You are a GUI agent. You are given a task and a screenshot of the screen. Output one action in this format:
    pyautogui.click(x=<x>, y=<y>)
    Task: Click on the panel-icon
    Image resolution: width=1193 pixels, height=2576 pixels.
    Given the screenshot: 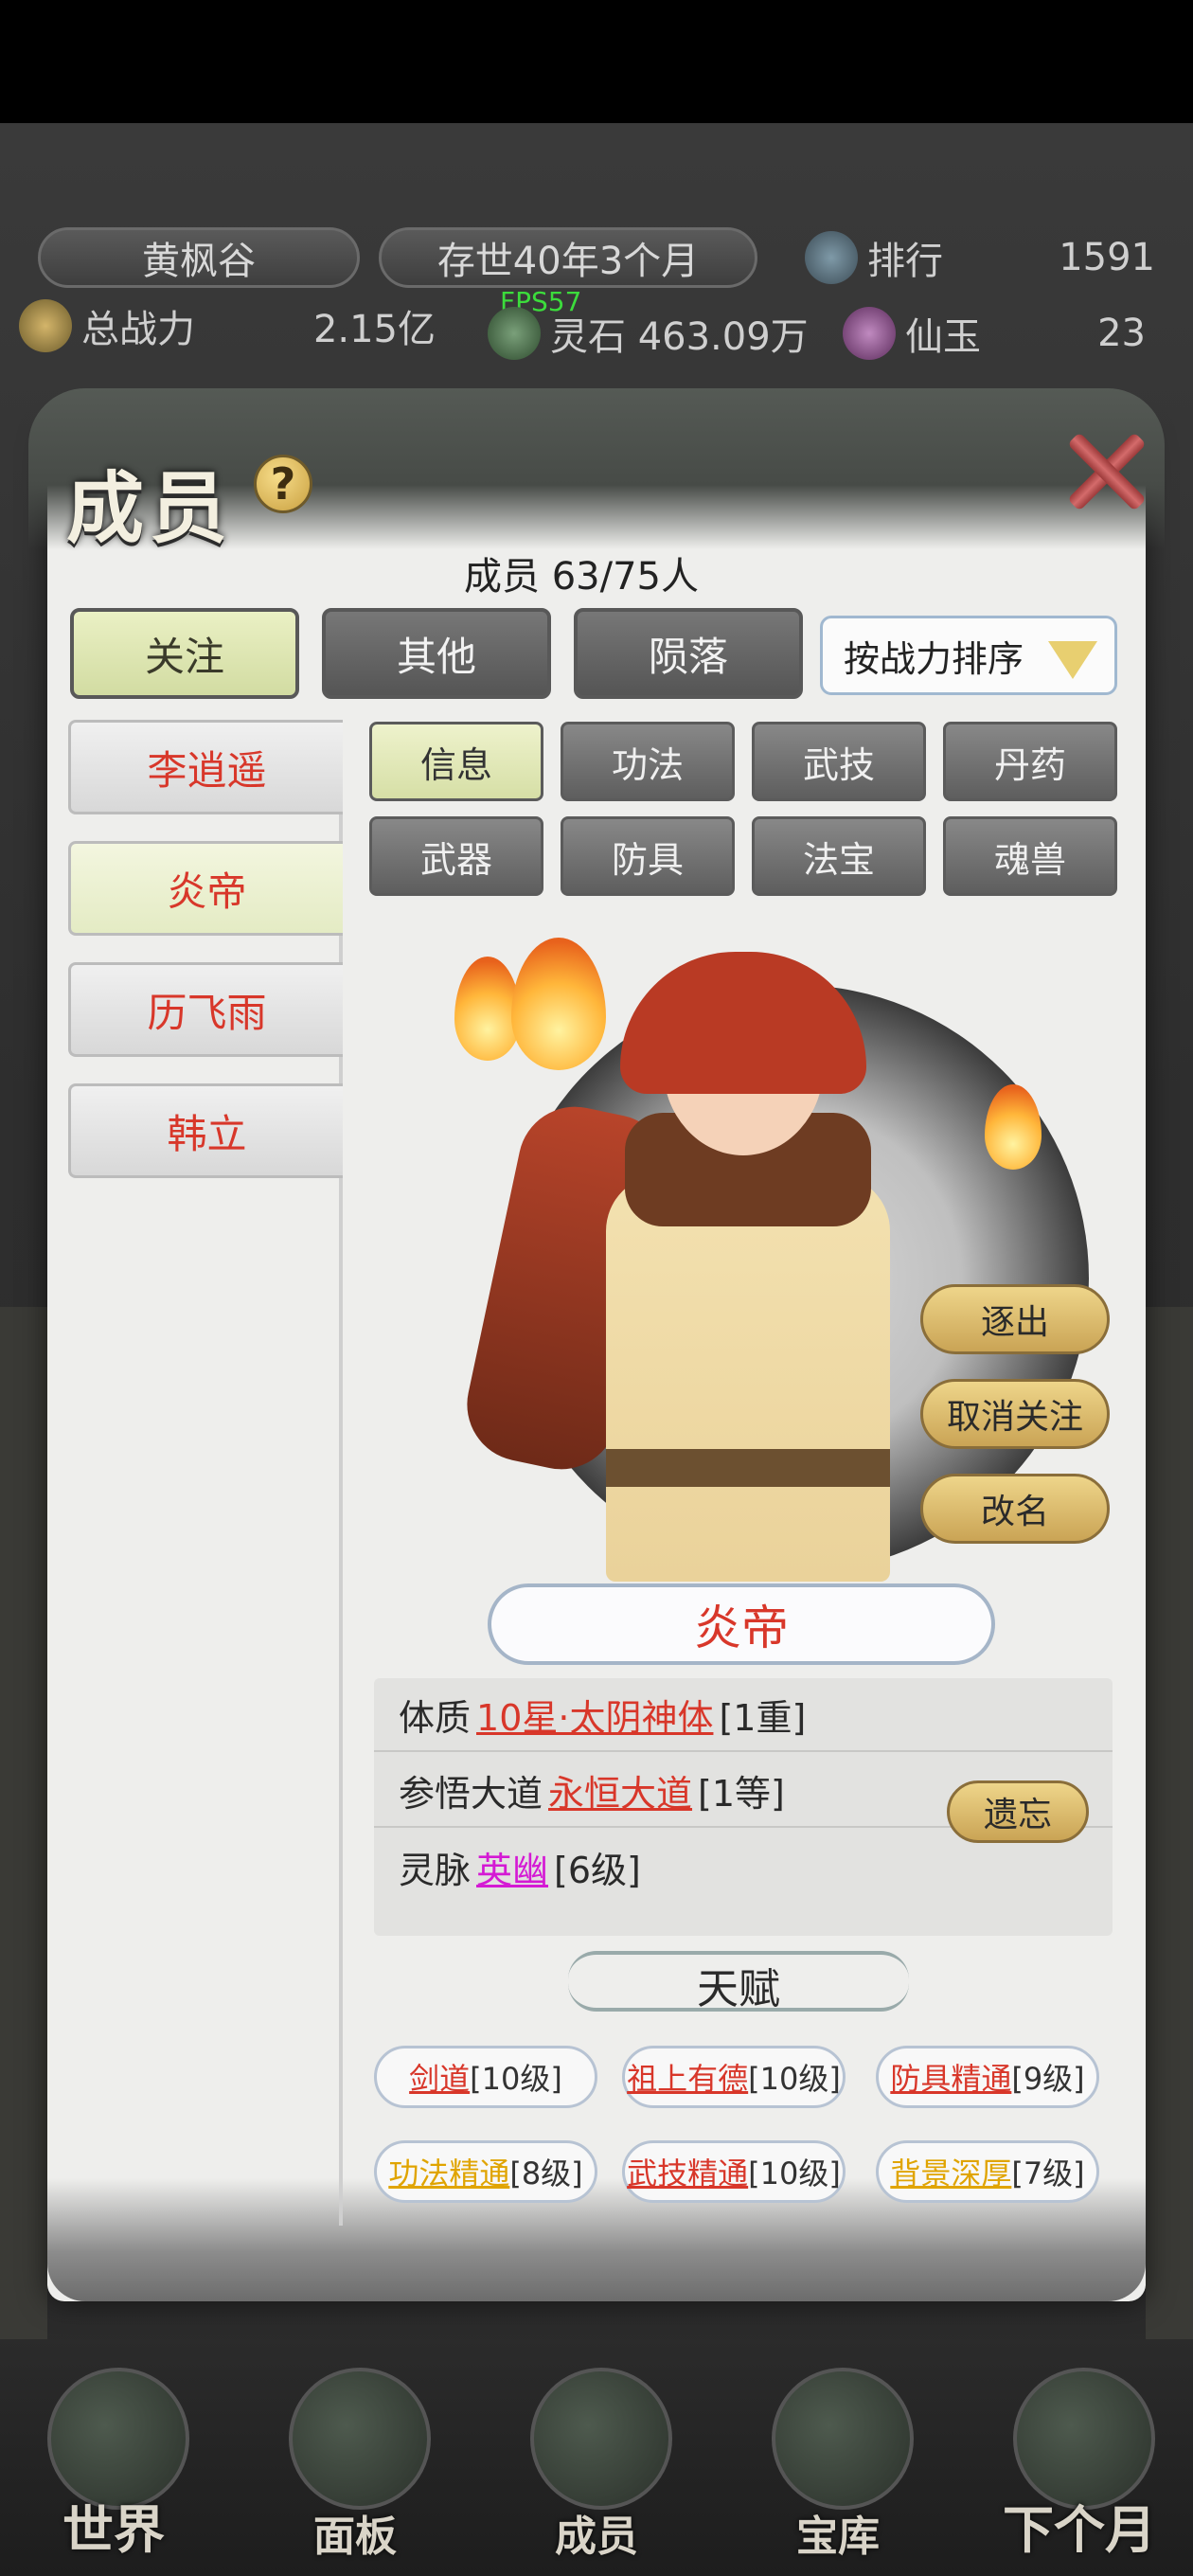 What is the action you would take?
    pyautogui.click(x=360, y=2439)
    